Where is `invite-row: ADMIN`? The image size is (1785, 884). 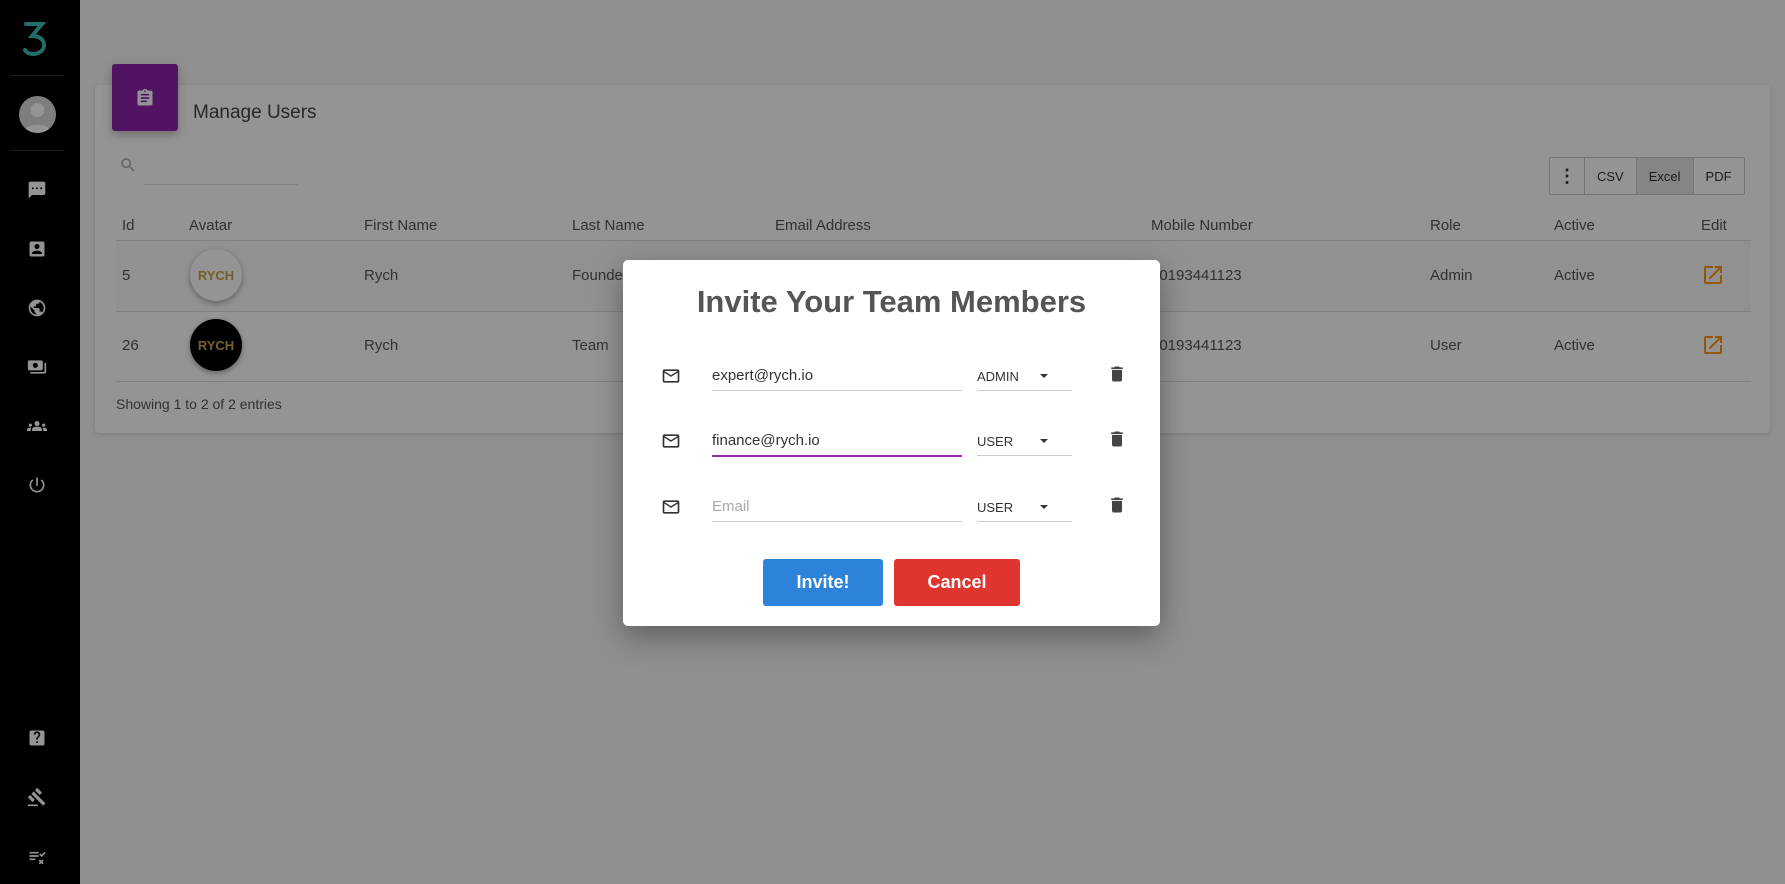 invite-row: ADMIN is located at coordinates (892, 374).